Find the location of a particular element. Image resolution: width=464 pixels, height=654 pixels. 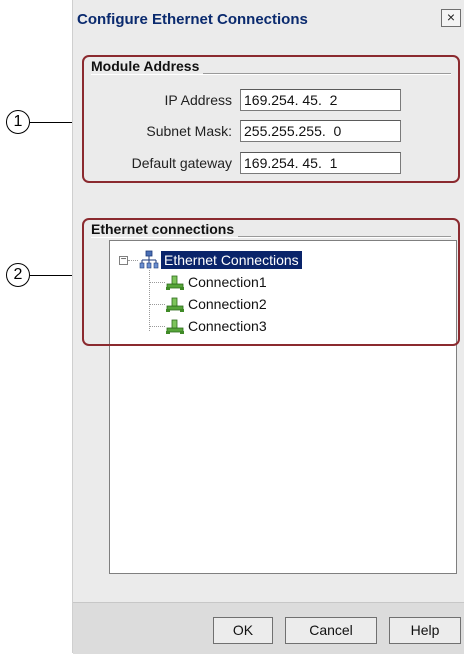

close-icon: × is located at coordinates (451, 17).